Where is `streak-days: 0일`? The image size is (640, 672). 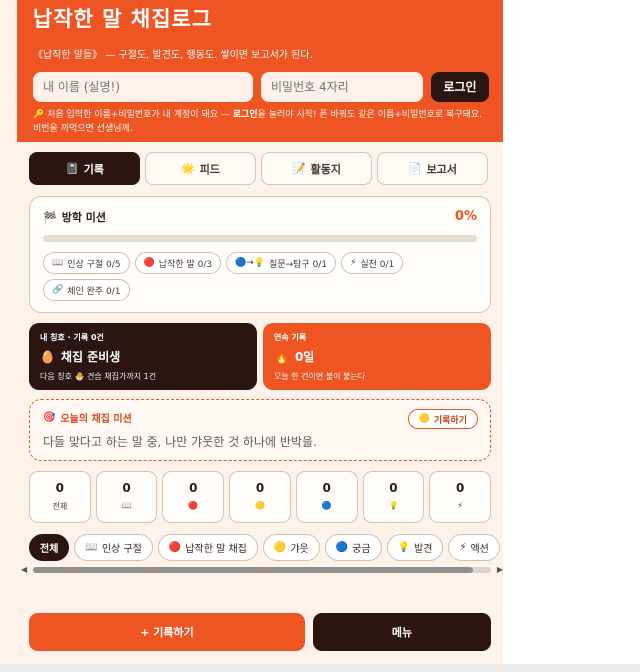
streak-days: 0일 is located at coordinates (304, 357).